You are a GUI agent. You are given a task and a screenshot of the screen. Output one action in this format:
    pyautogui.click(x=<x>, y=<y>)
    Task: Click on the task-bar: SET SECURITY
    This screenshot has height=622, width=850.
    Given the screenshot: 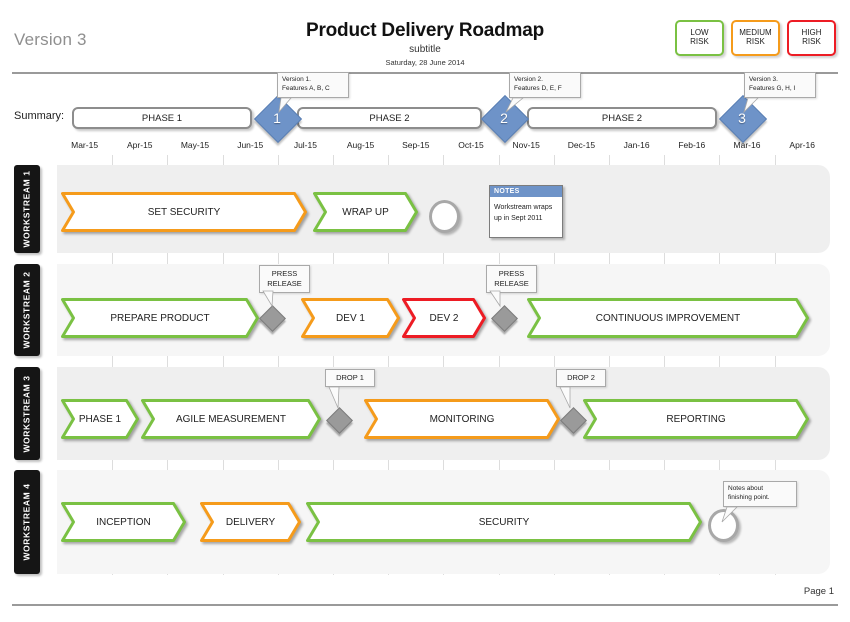 What is the action you would take?
    pyautogui.click(x=184, y=212)
    